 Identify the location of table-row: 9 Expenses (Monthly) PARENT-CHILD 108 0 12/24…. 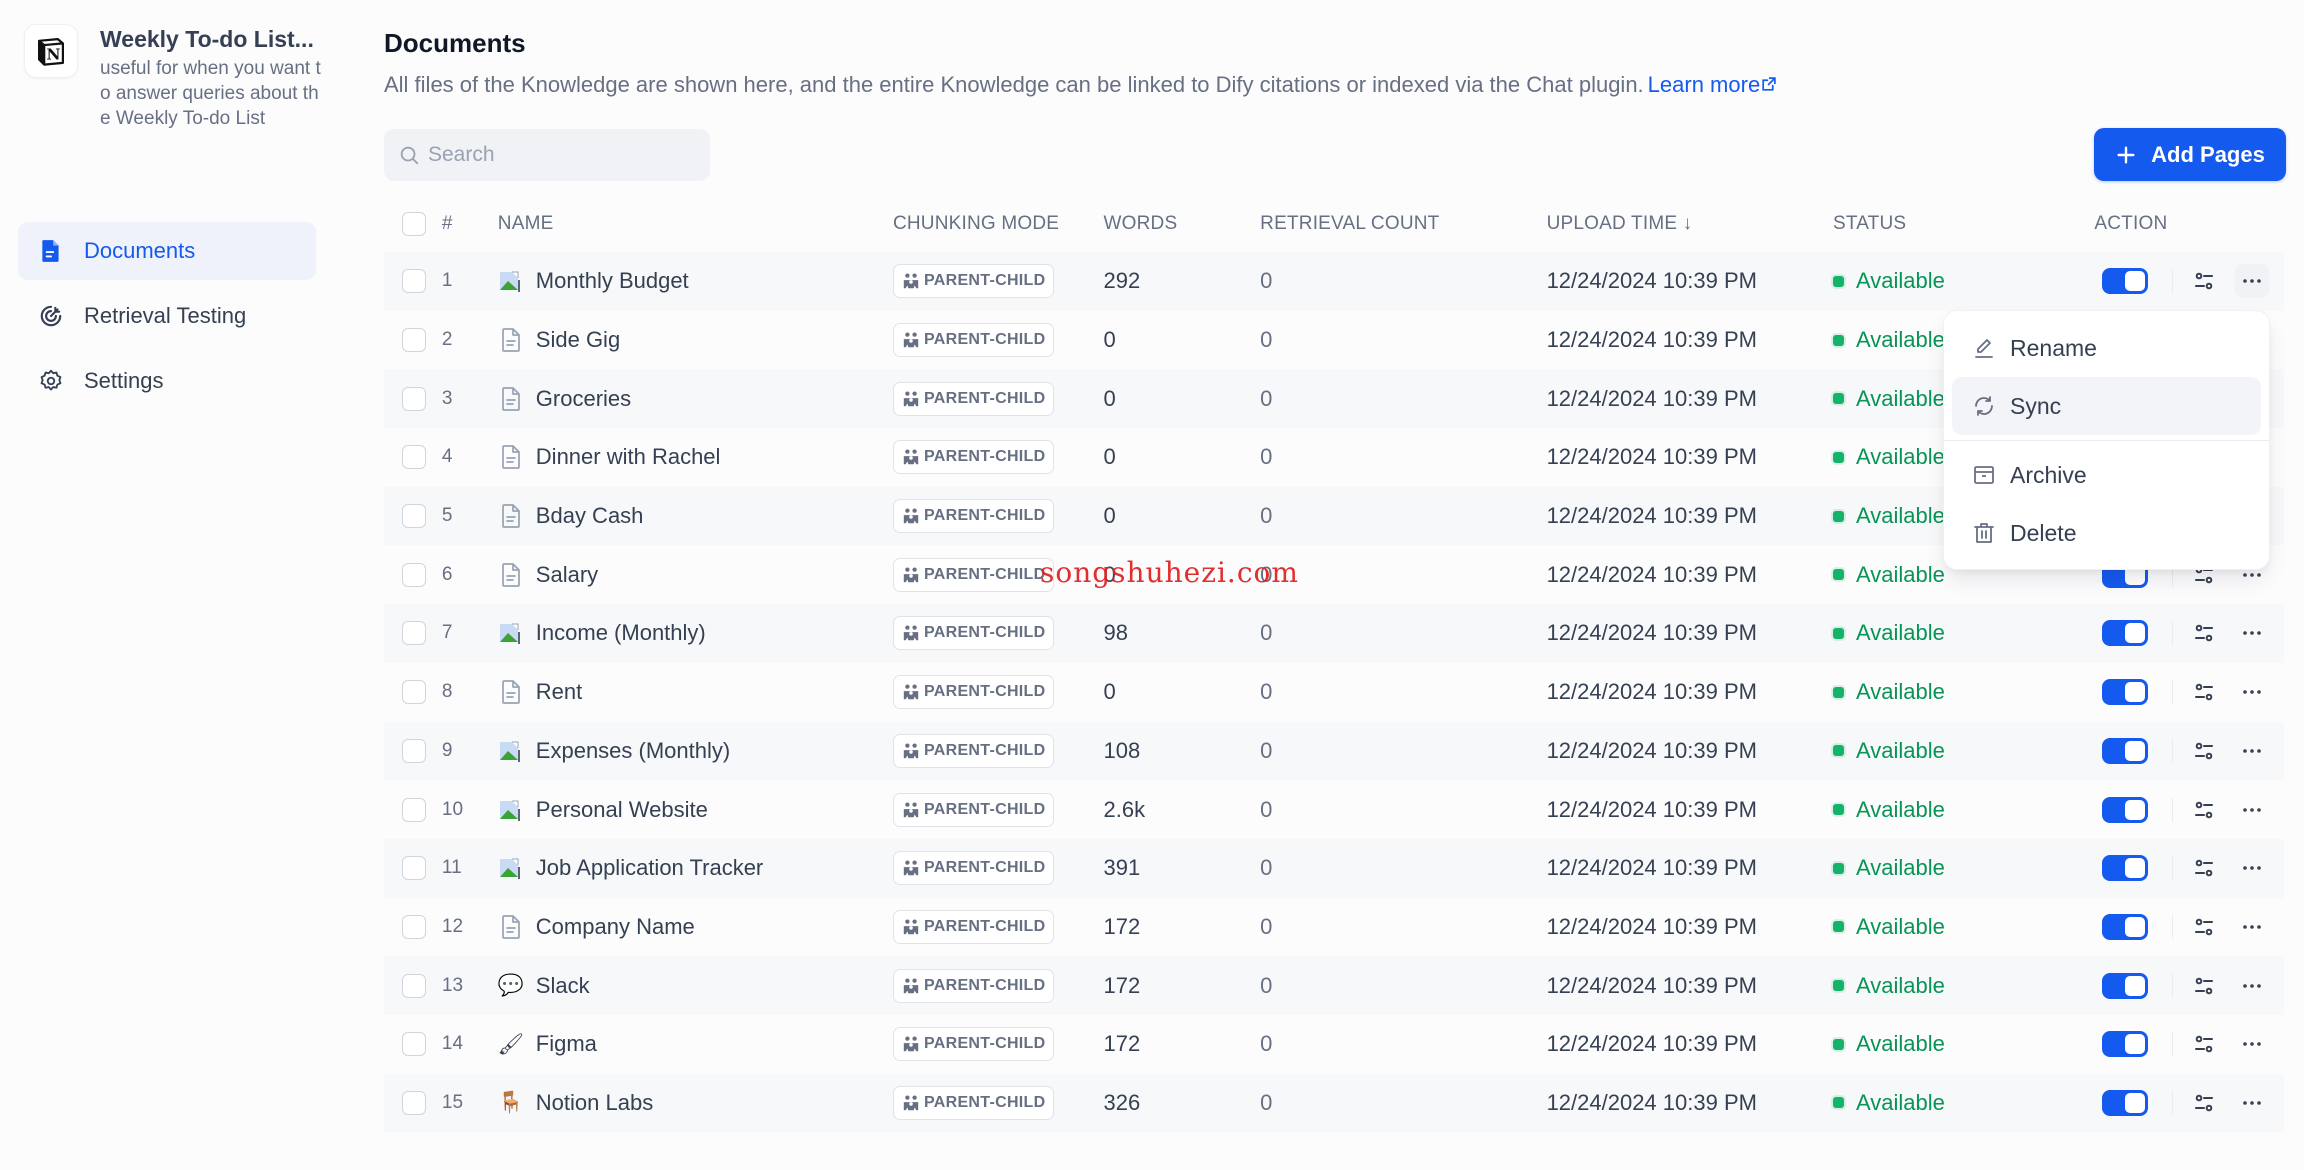
(1334, 751).